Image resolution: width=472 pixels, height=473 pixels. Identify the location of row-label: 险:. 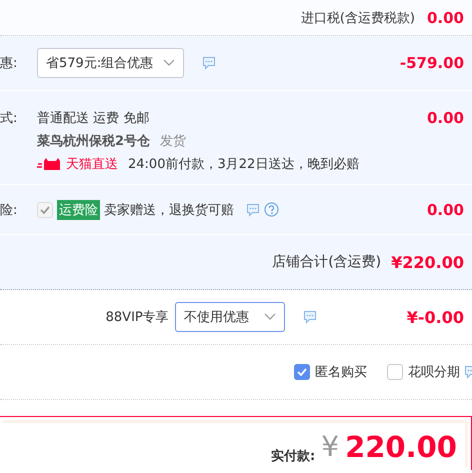
(9, 210).